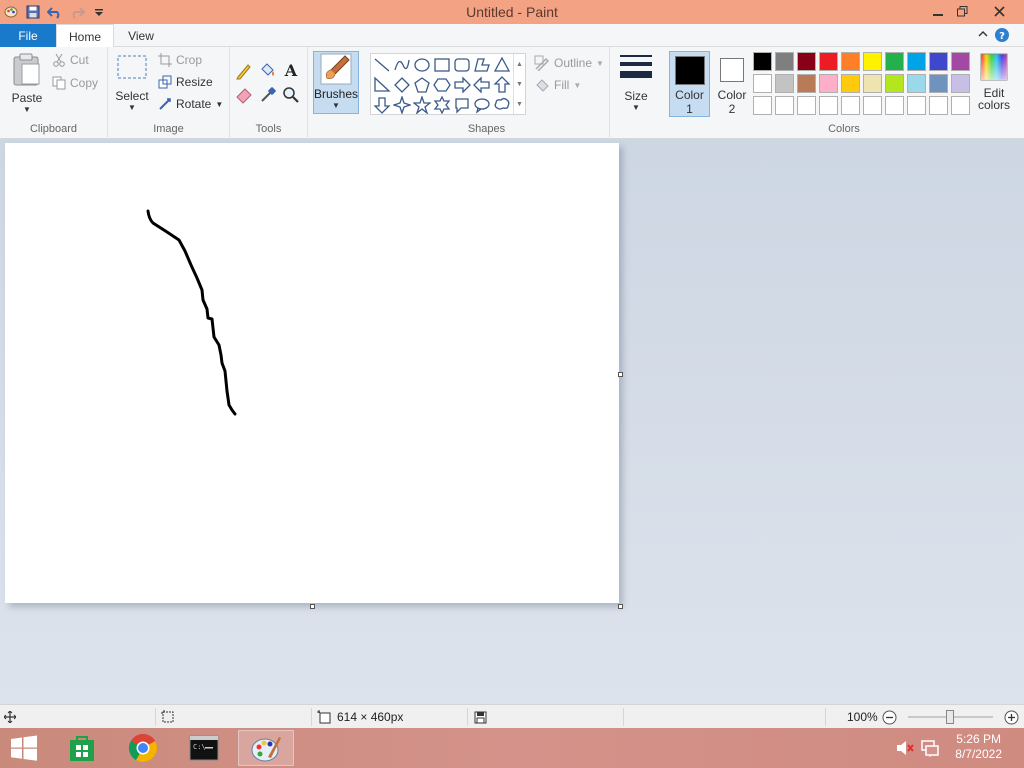 This screenshot has width=1024, height=768. What do you see at coordinates (141, 35) in the screenshot?
I see `tab-view: View` at bounding box center [141, 35].